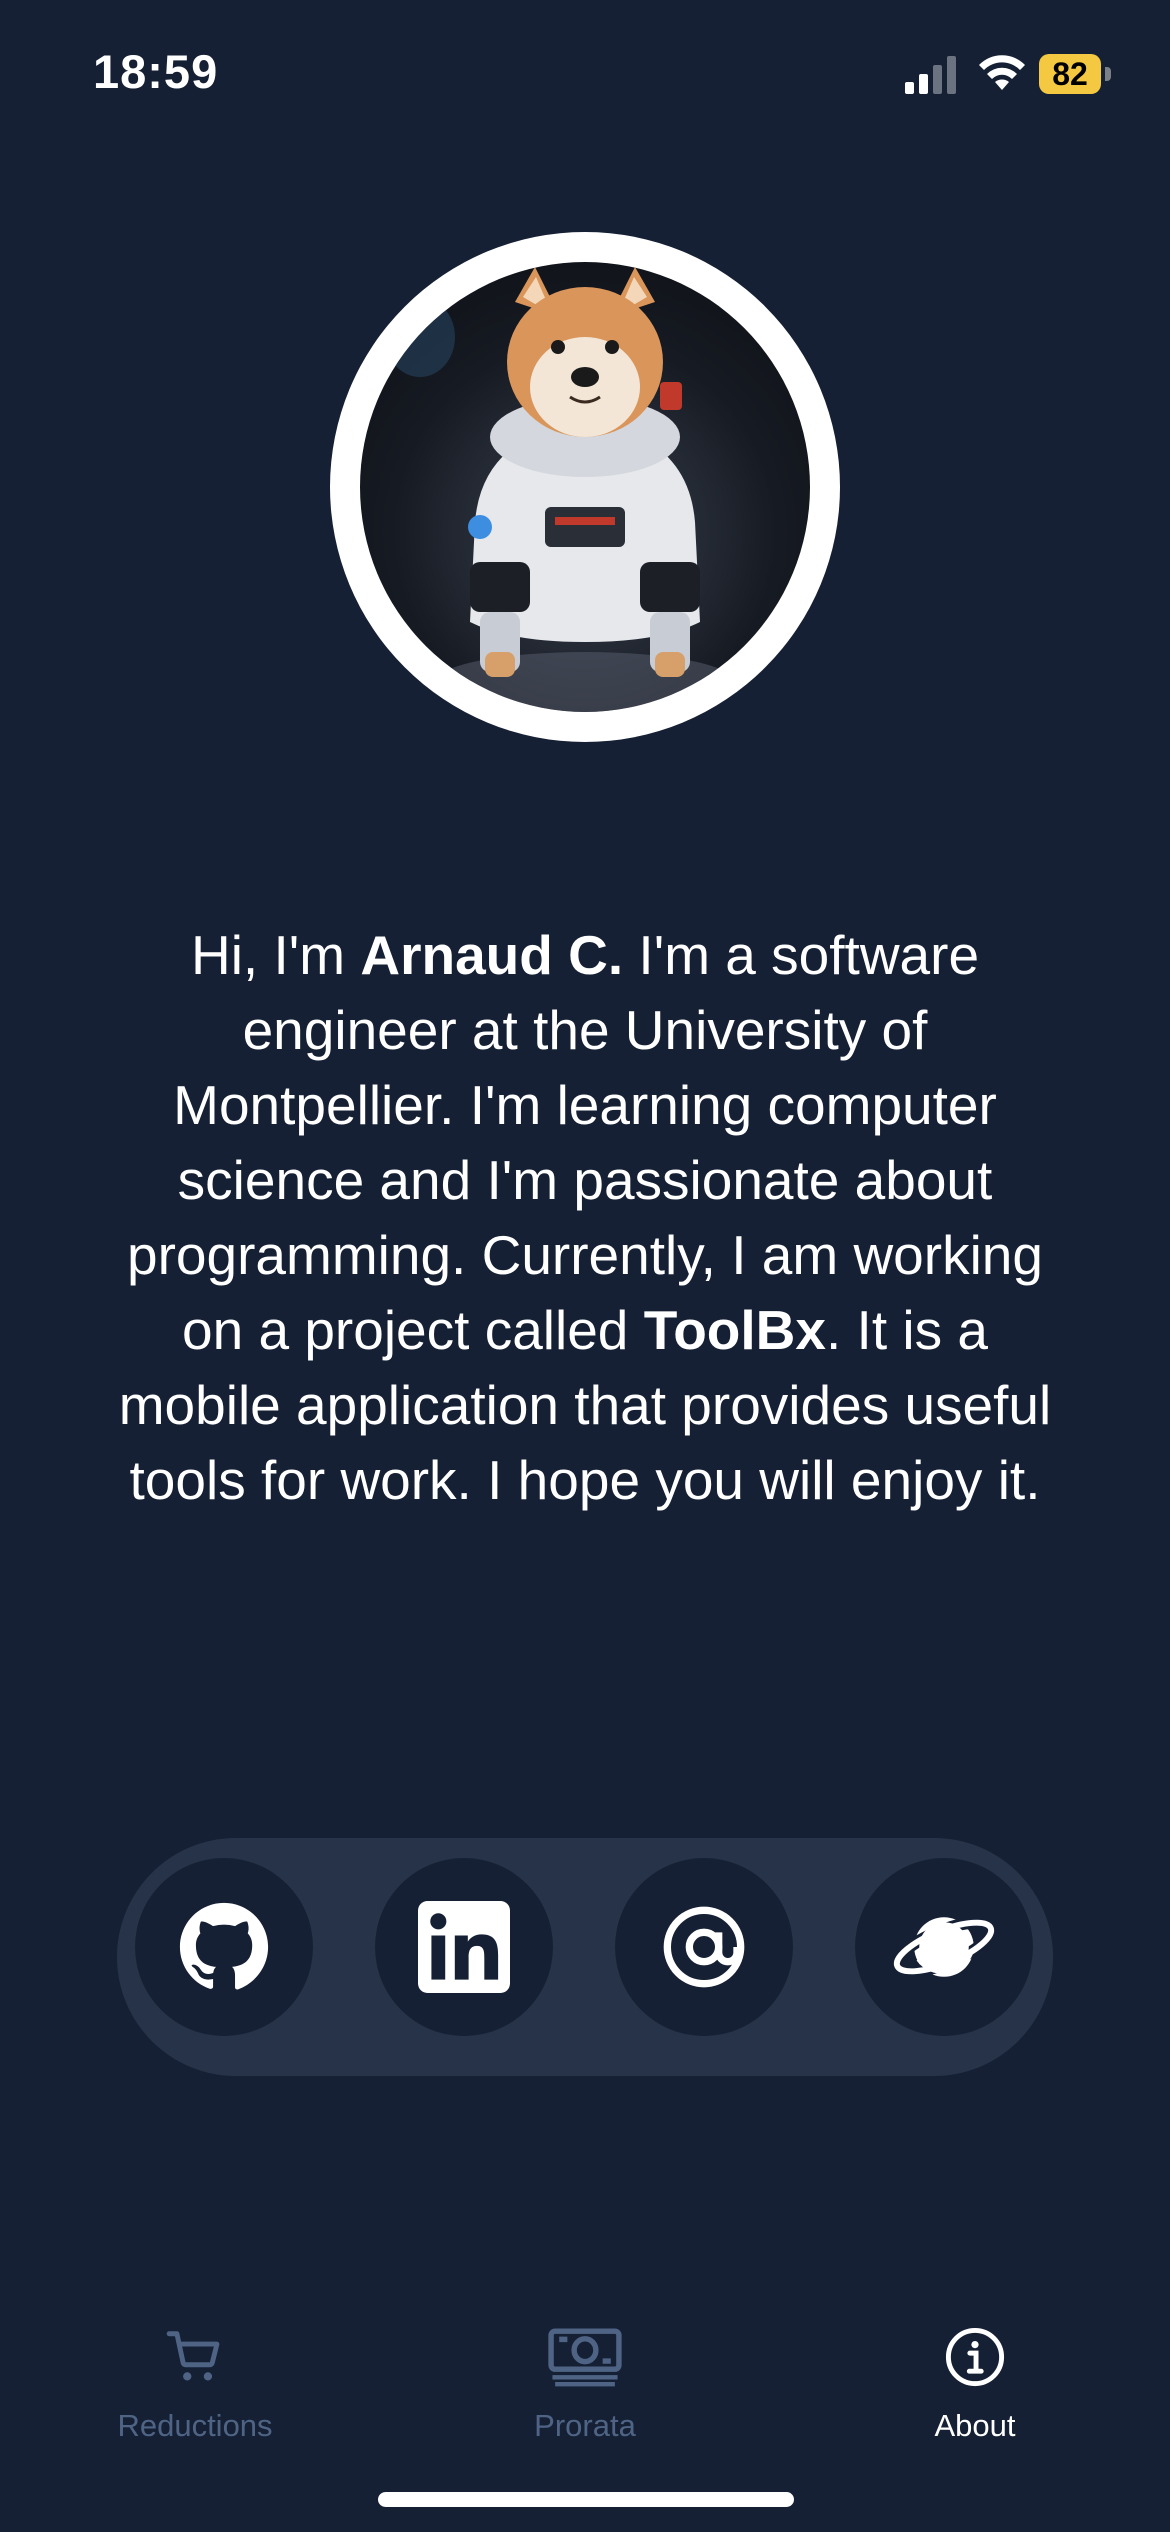 The width and height of the screenshot is (1170, 2532). Describe the element at coordinates (1070, 74) in the screenshot. I see `battery-level: 82` at that location.